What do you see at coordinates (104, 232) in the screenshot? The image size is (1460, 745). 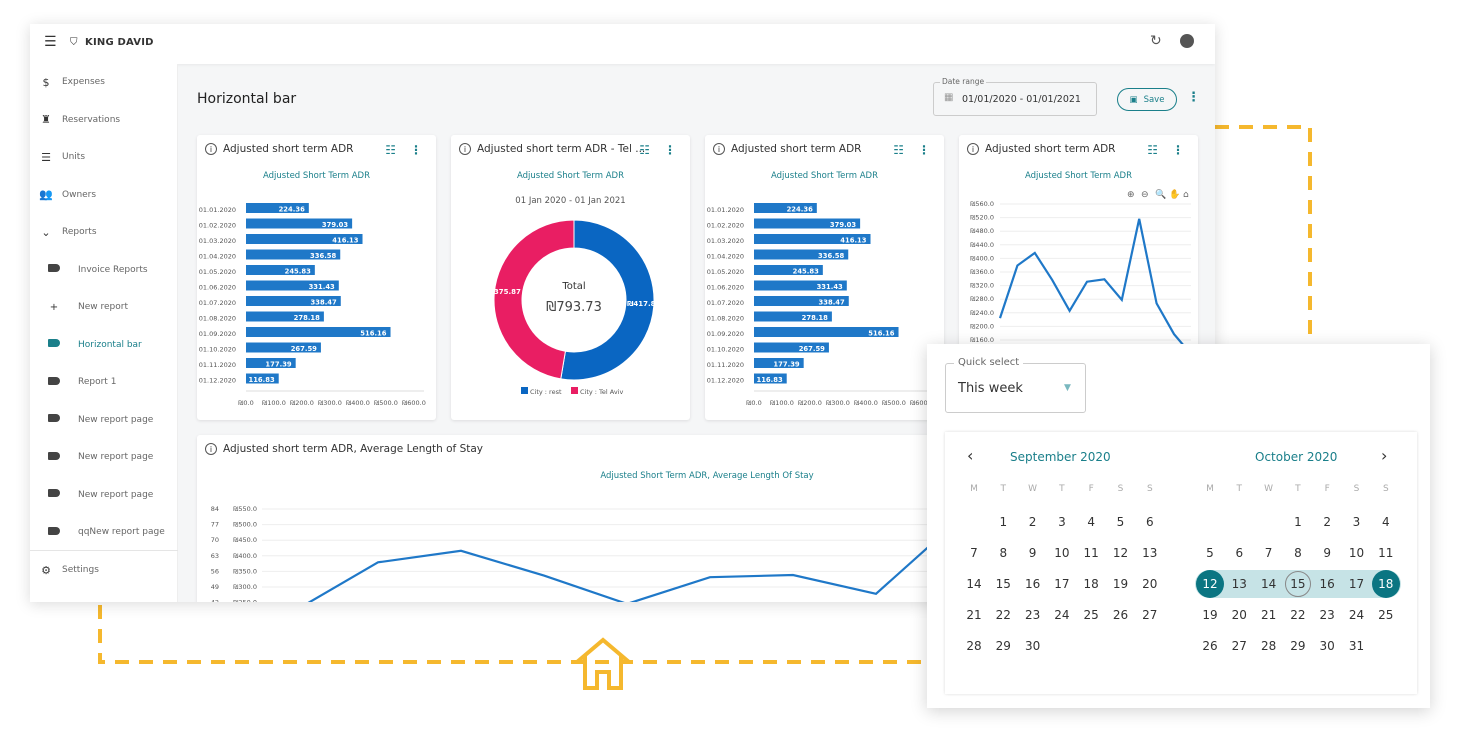 I see `sidebar-item: ⌄ Reports` at bounding box center [104, 232].